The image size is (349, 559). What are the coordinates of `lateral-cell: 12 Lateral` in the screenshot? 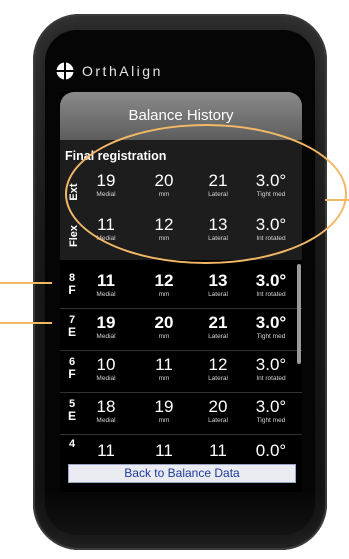 It's located at (218, 369).